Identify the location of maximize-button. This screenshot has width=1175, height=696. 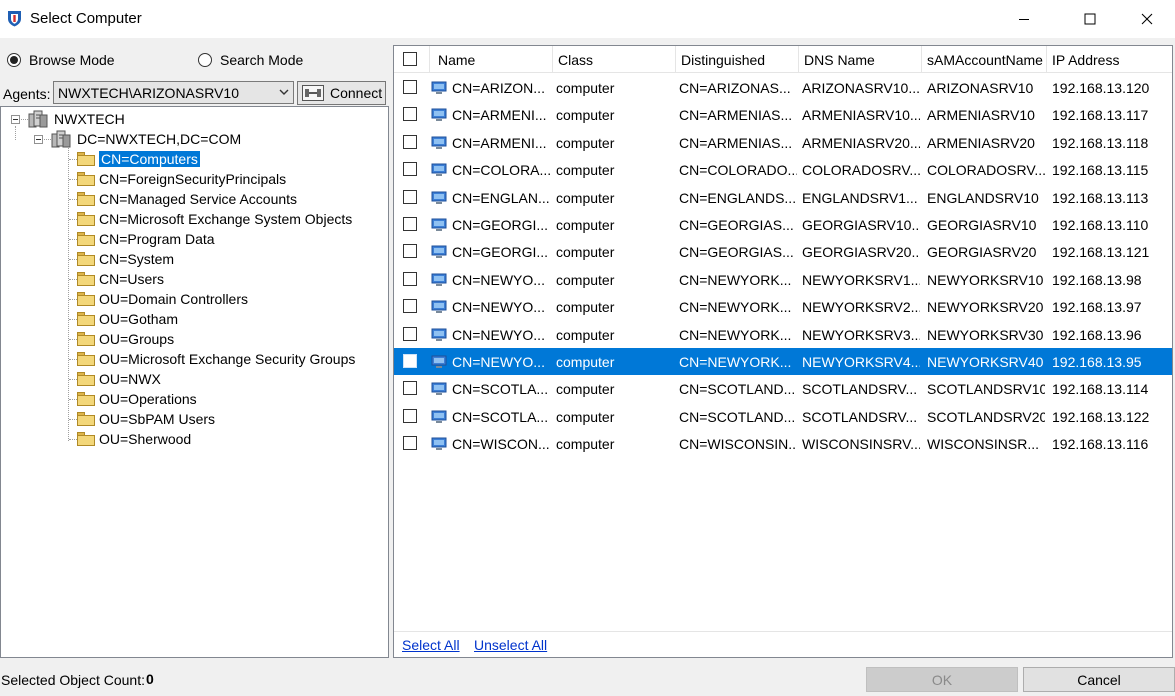
(1090, 19).